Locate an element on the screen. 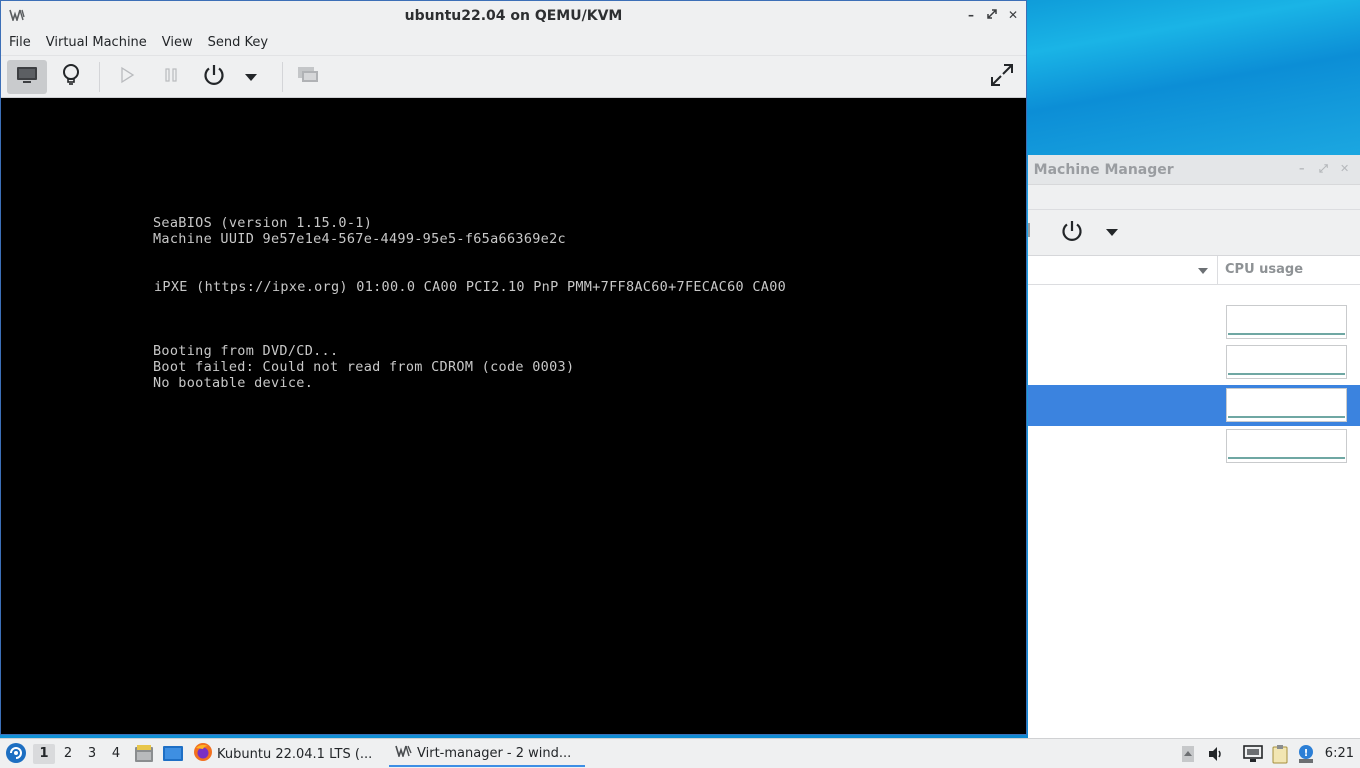 This screenshot has width=1360, height=768. sort-dropdown-icon is located at coordinates (1203, 271).